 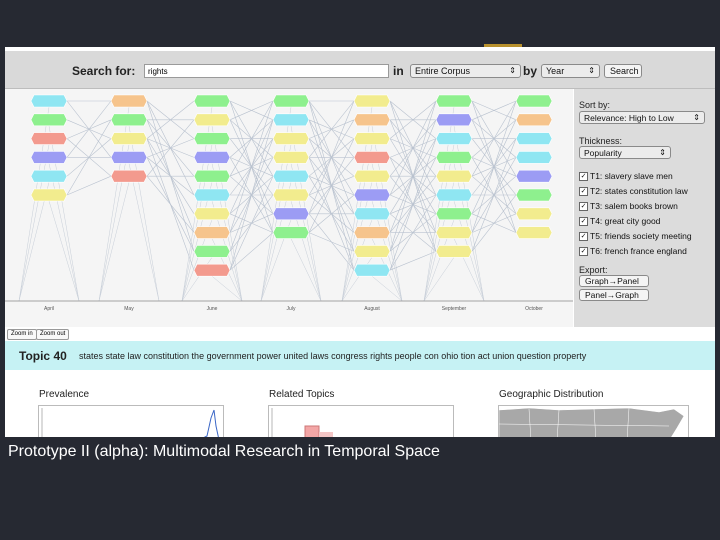 I want to click on topic-checkbox-4: ✓ T4: great city good, so click(x=619, y=221).